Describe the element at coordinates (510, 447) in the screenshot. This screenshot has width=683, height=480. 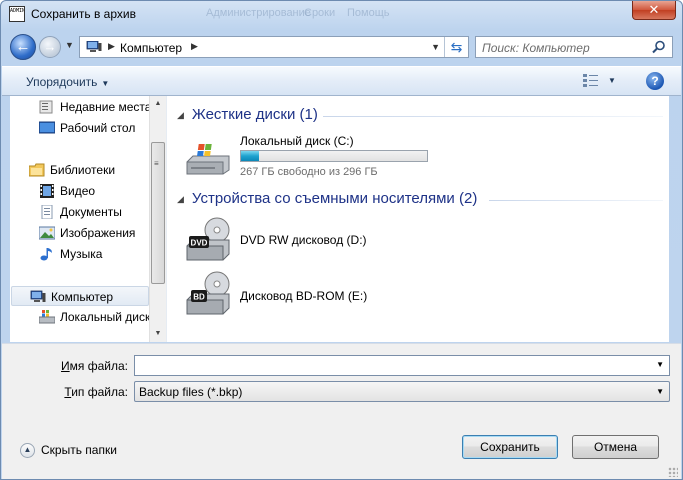
I see `save-button: Сохранить` at that location.